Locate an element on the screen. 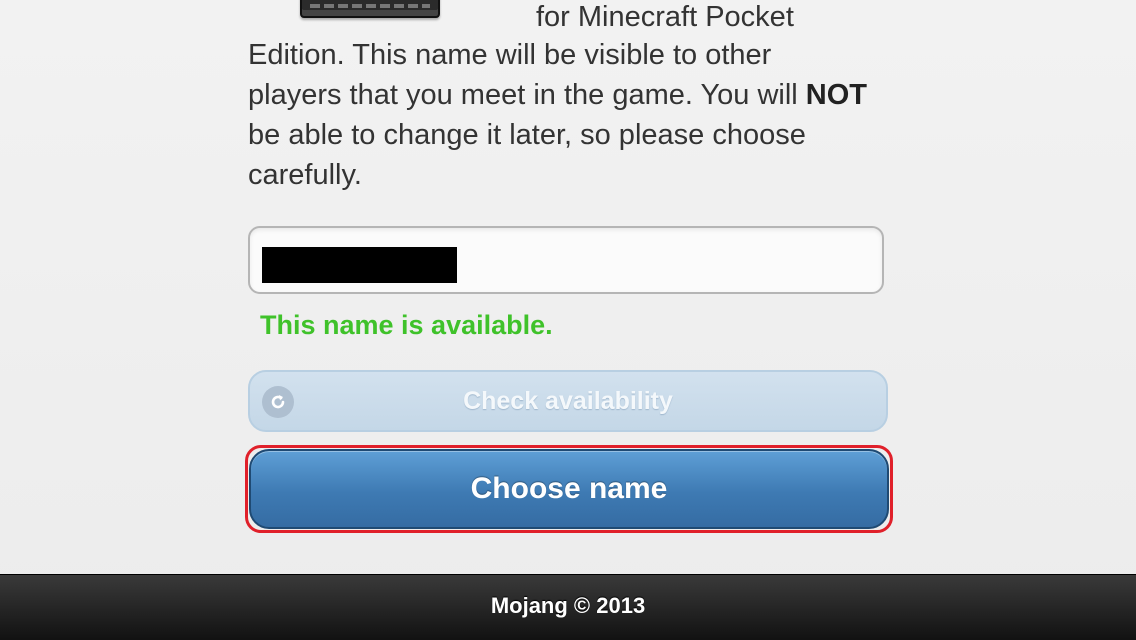  choose-name-button: Choose name is located at coordinates (569, 489).